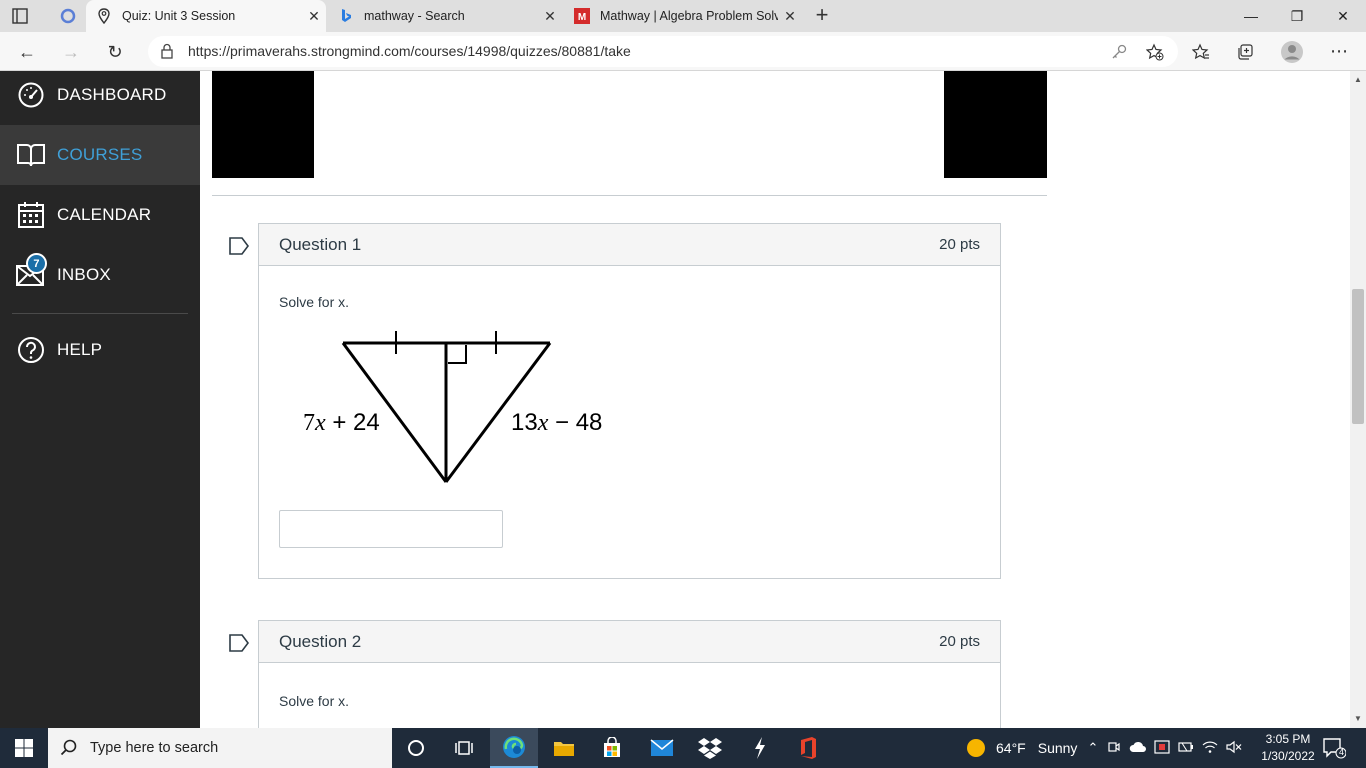 The image size is (1366, 768). What do you see at coordinates (1093, 748) in the screenshot?
I see `show-hidden-icons-icon: ⌃` at bounding box center [1093, 748].